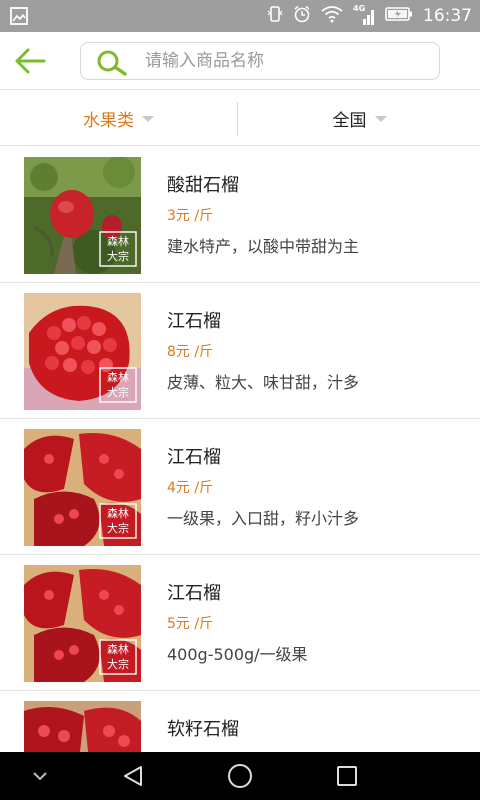  What do you see at coordinates (399, 16) in the screenshot?
I see `battery-icon` at bounding box center [399, 16].